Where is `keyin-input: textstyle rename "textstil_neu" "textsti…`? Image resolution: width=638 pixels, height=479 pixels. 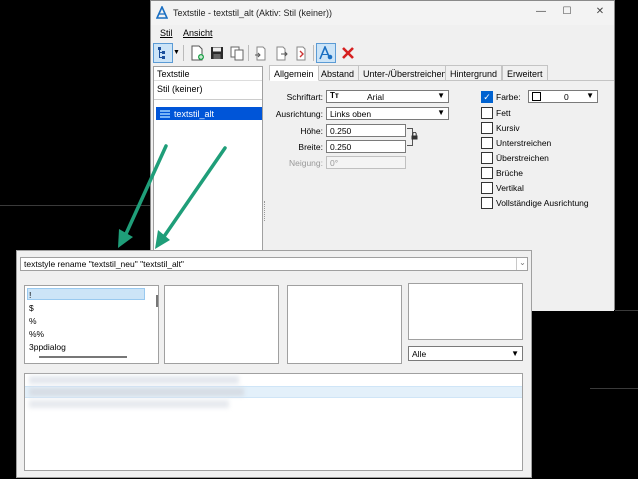
keyin-input: textstyle rename "textstil_neu" "textsti… is located at coordinates (274, 264).